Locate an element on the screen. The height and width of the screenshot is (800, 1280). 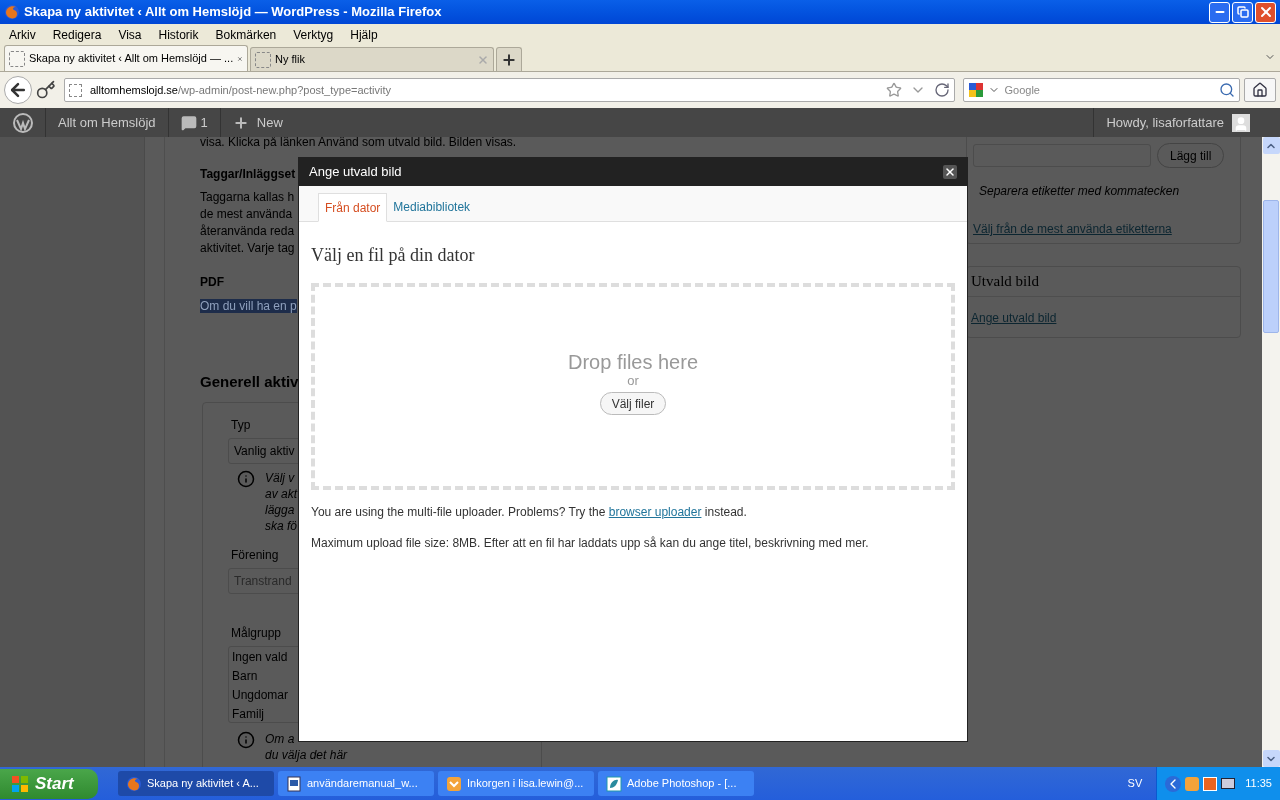
windows-flag-icon is located at coordinates (20, 783).